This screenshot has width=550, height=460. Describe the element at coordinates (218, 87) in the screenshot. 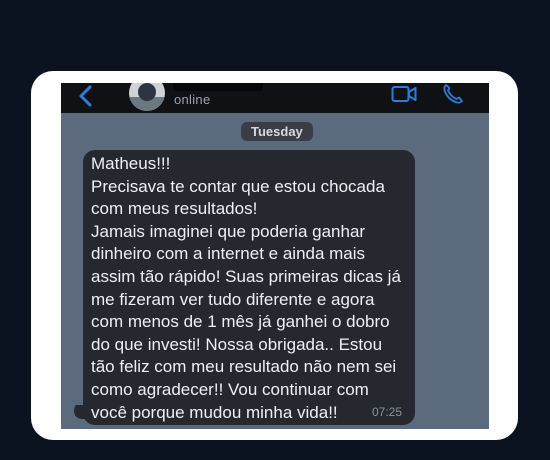

I see `contact-name-redacted` at that location.